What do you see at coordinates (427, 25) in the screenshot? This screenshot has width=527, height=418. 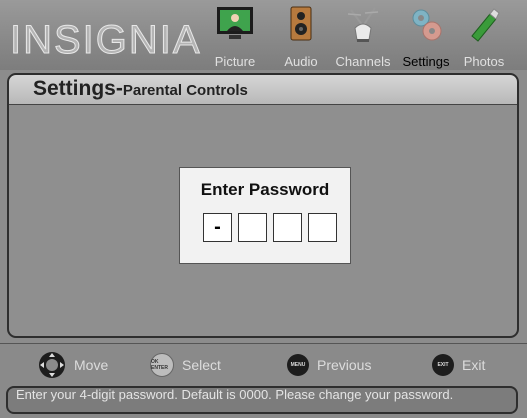 I see `gears-icon` at bounding box center [427, 25].